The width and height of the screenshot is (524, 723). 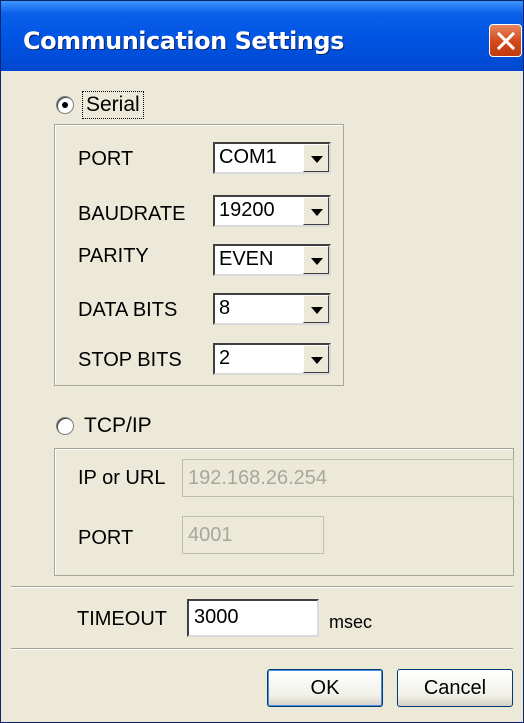 I want to click on timeout-value: 3000, so click(x=216, y=617).